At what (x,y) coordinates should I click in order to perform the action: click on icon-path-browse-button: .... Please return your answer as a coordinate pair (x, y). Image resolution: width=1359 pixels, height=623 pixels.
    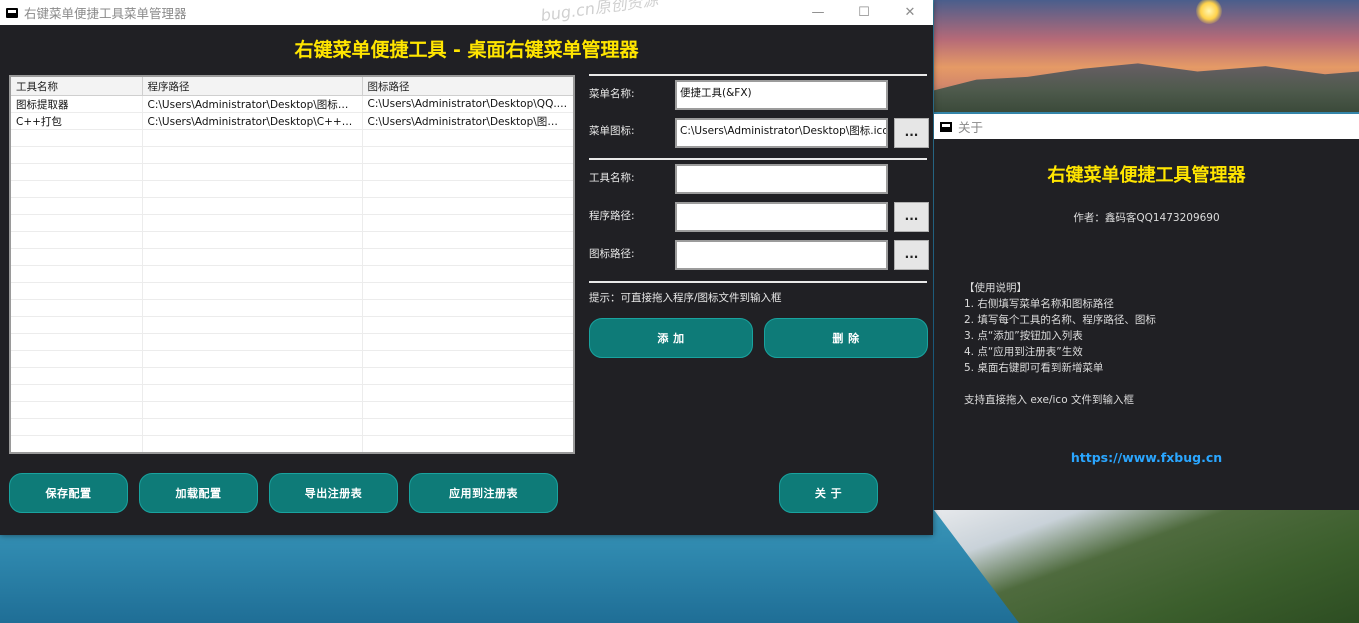
    Looking at the image, I should click on (911, 255).